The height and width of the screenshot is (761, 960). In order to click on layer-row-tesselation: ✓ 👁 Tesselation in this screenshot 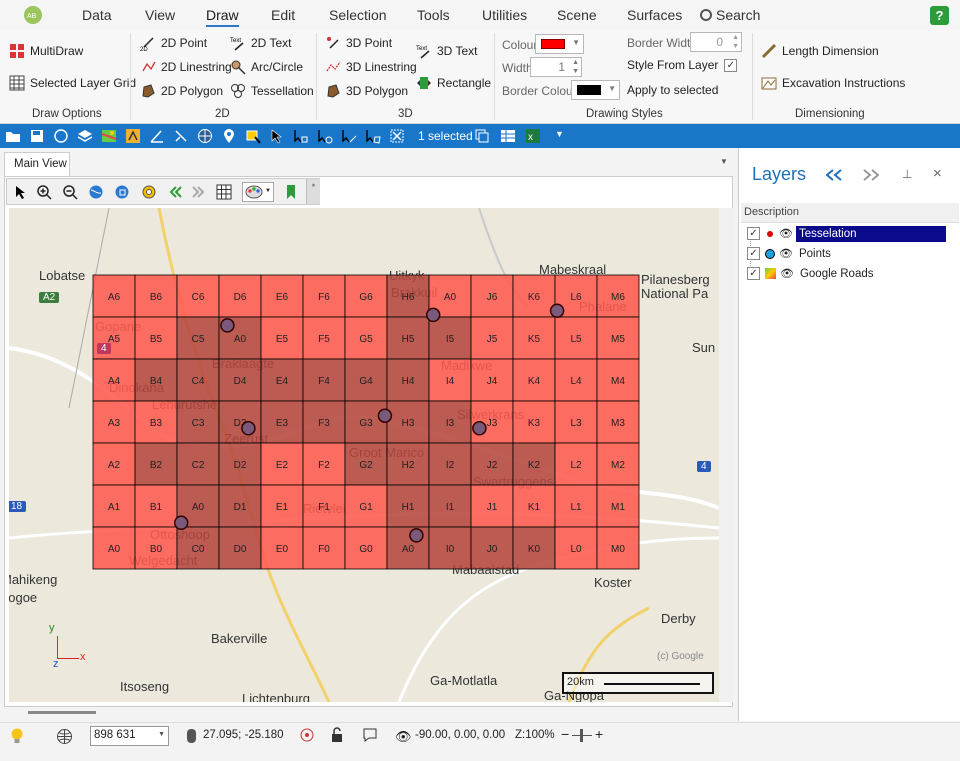, I will do `click(846, 233)`.